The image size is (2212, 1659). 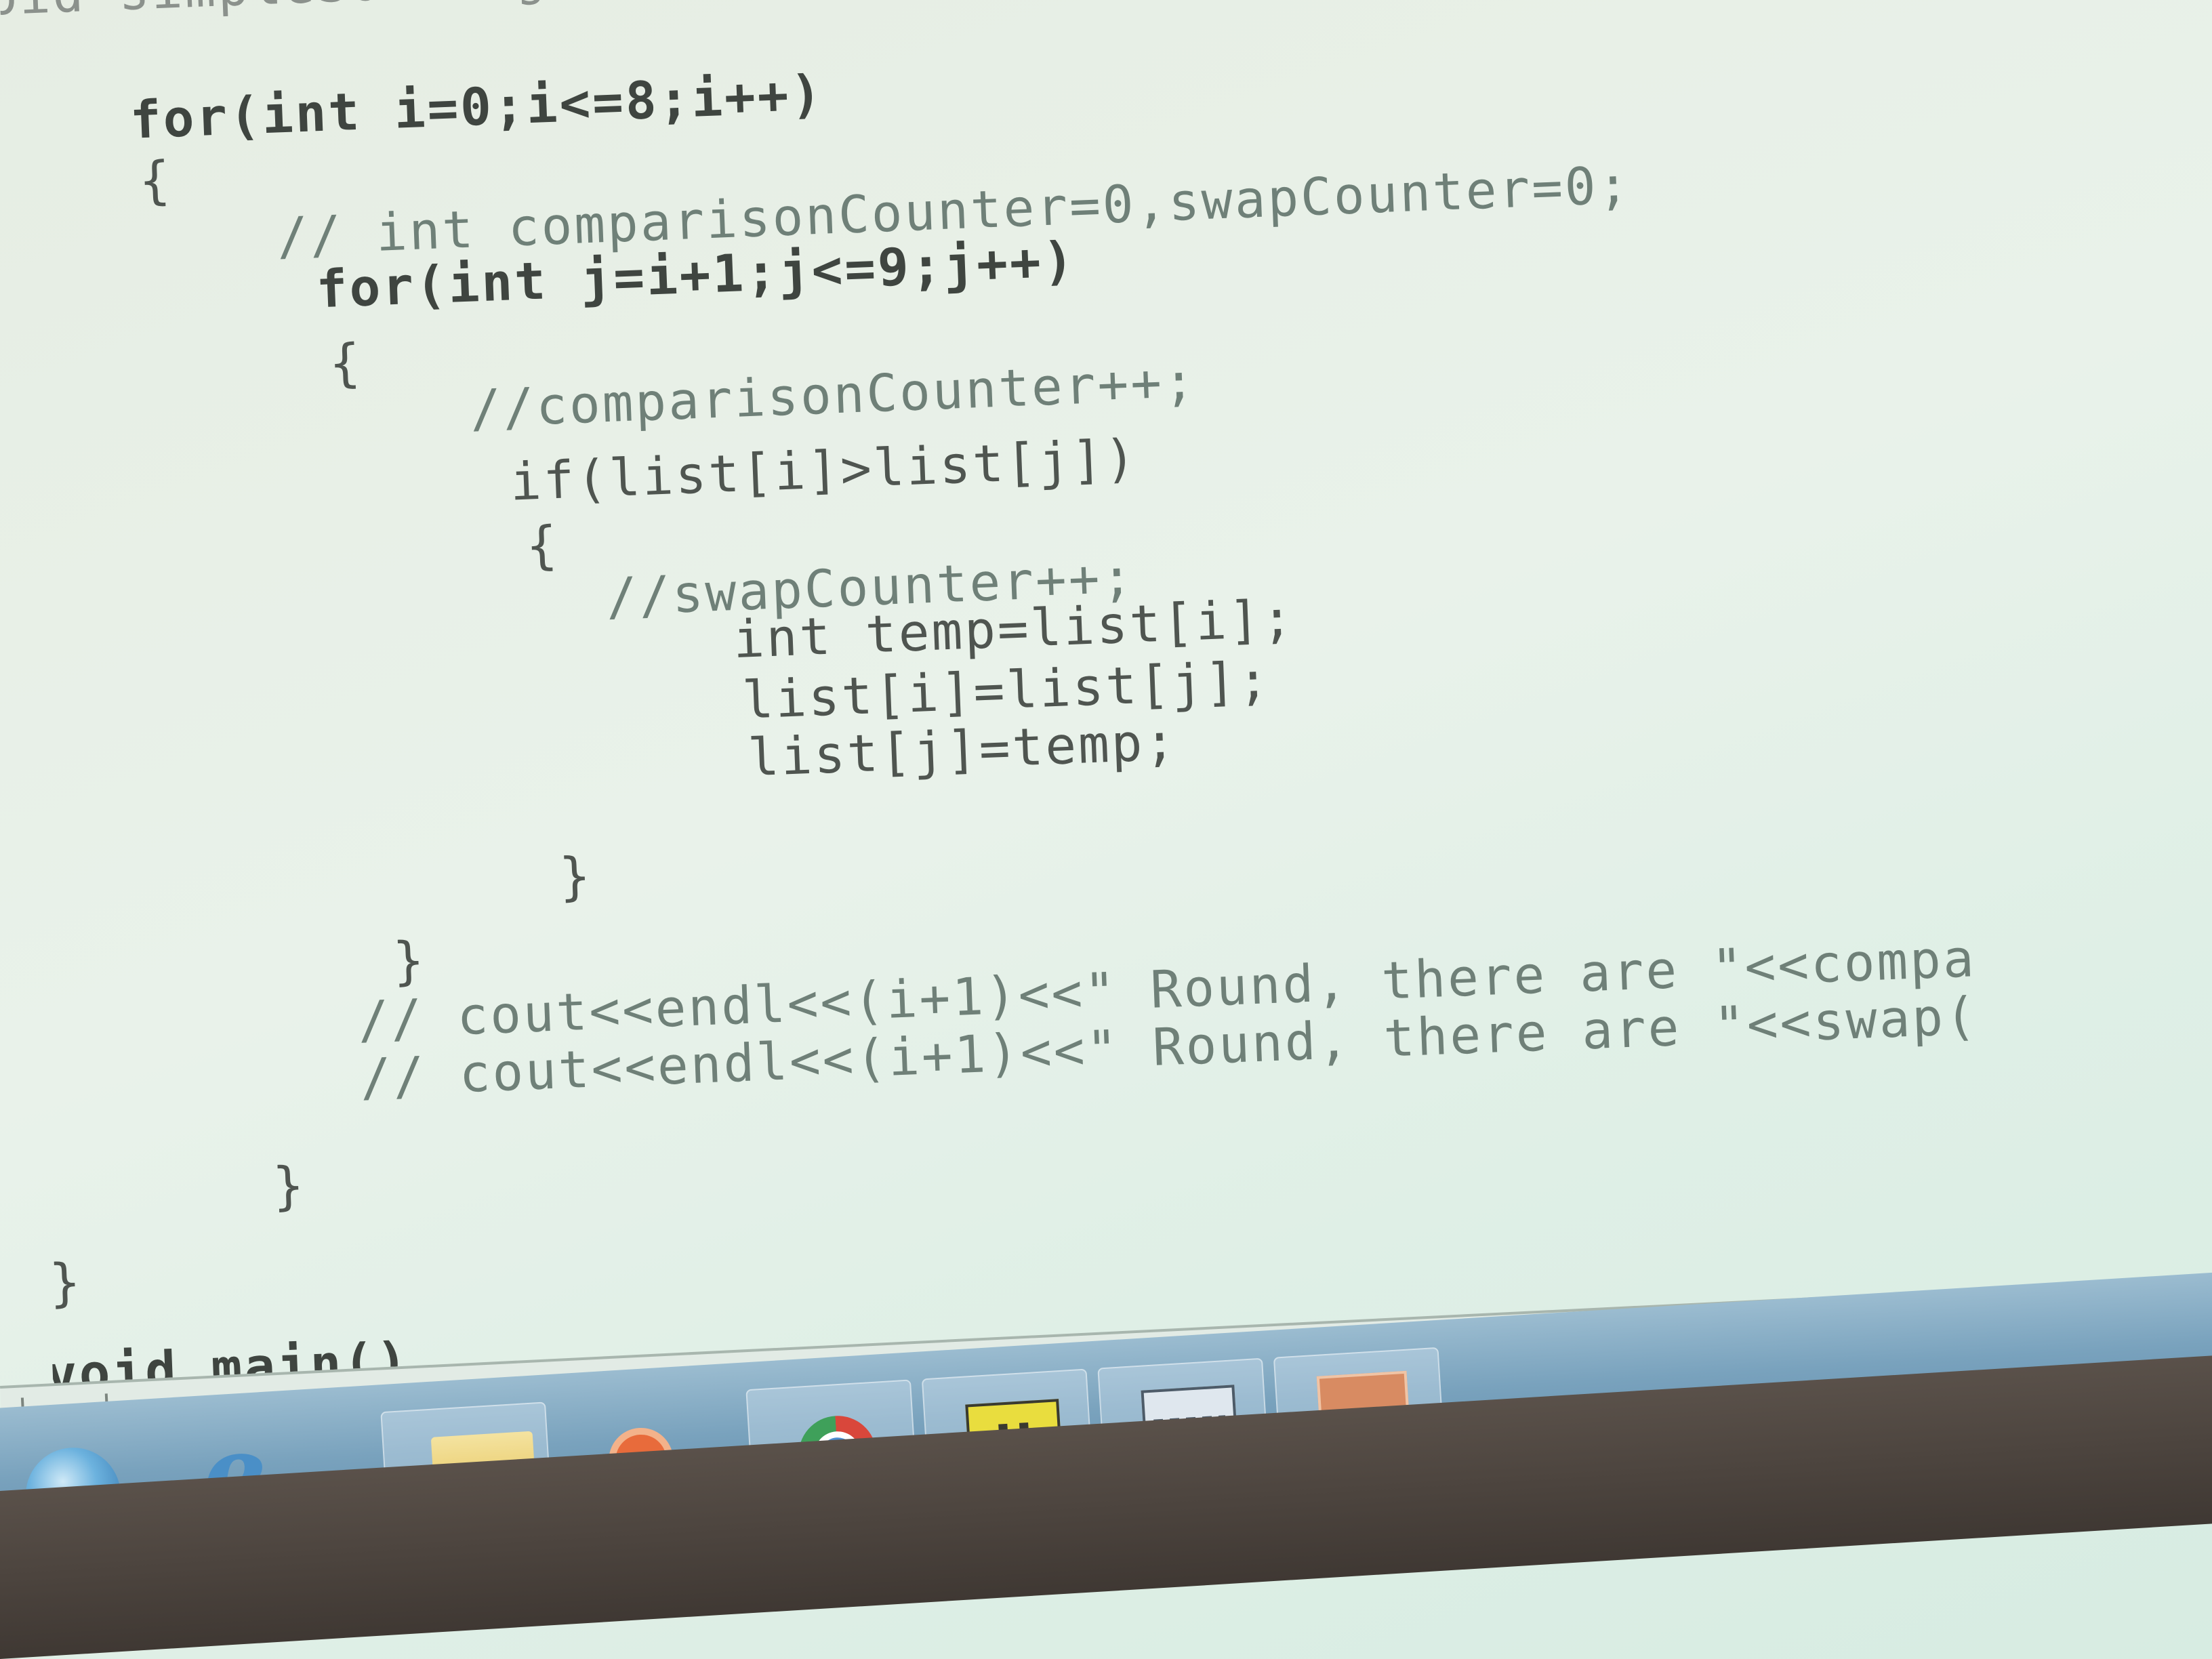 What do you see at coordinates (477, 107) in the screenshot?
I see `code-line: for(int i=0;i<=8;i++)` at bounding box center [477, 107].